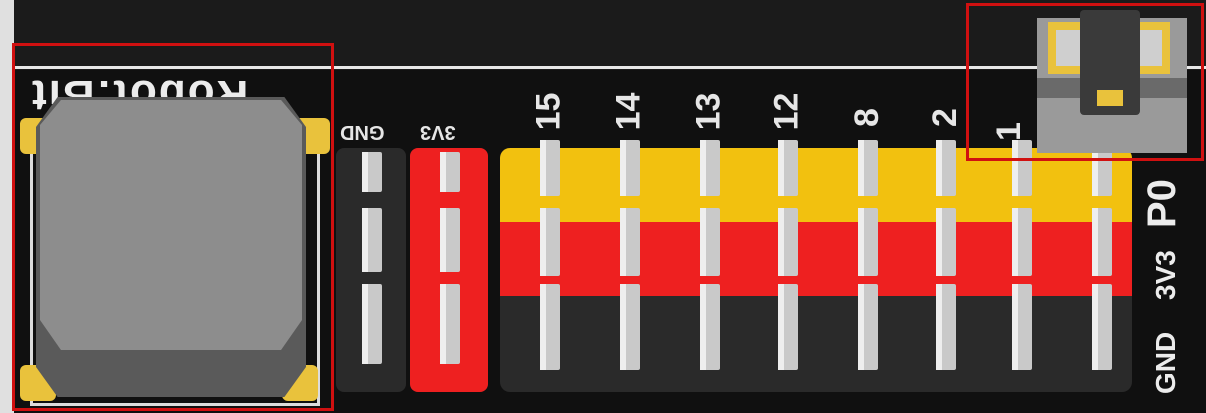  I want to click on 3v3-row, so click(816, 261).